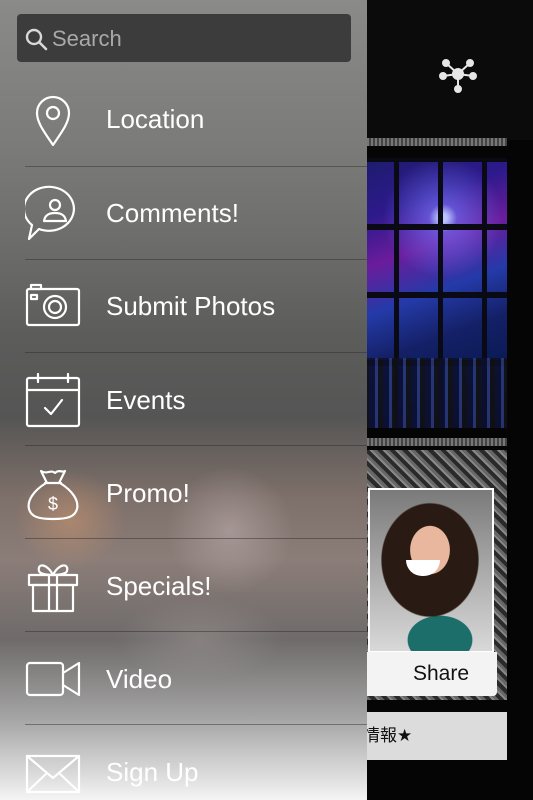 This screenshot has width=533, height=800. Describe the element at coordinates (53, 400) in the screenshot. I see `calendar-check-icon` at that location.